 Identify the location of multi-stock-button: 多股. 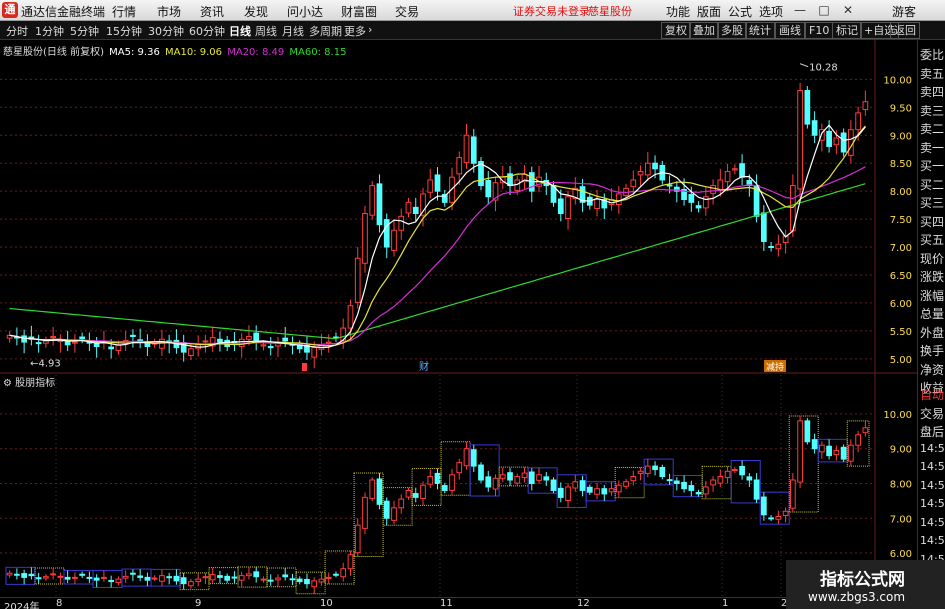
(732, 30).